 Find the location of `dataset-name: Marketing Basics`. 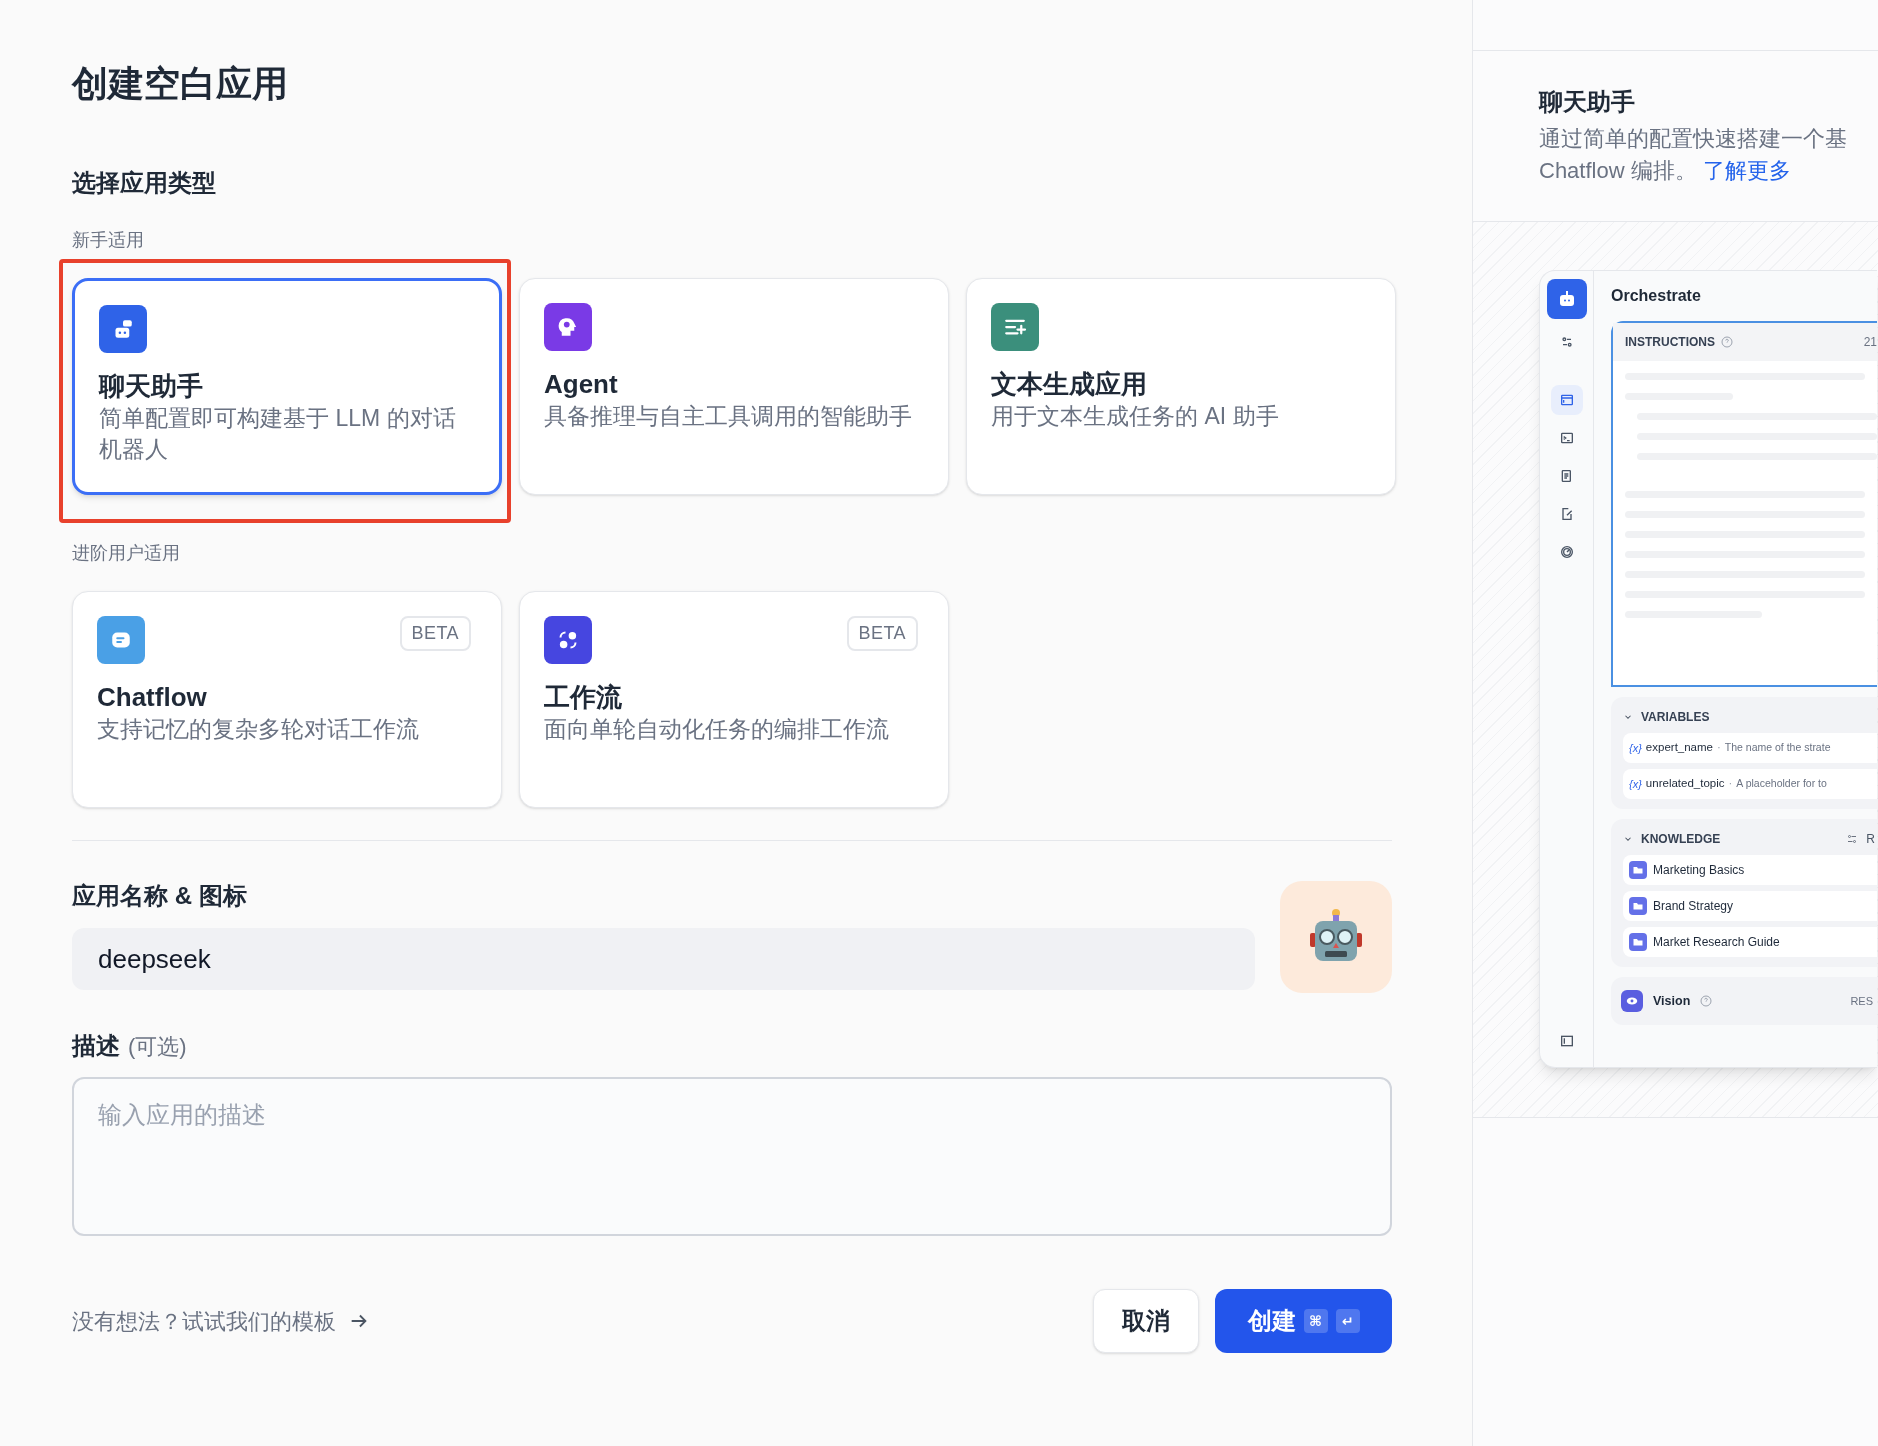

dataset-name: Marketing Basics is located at coordinates (1699, 870).